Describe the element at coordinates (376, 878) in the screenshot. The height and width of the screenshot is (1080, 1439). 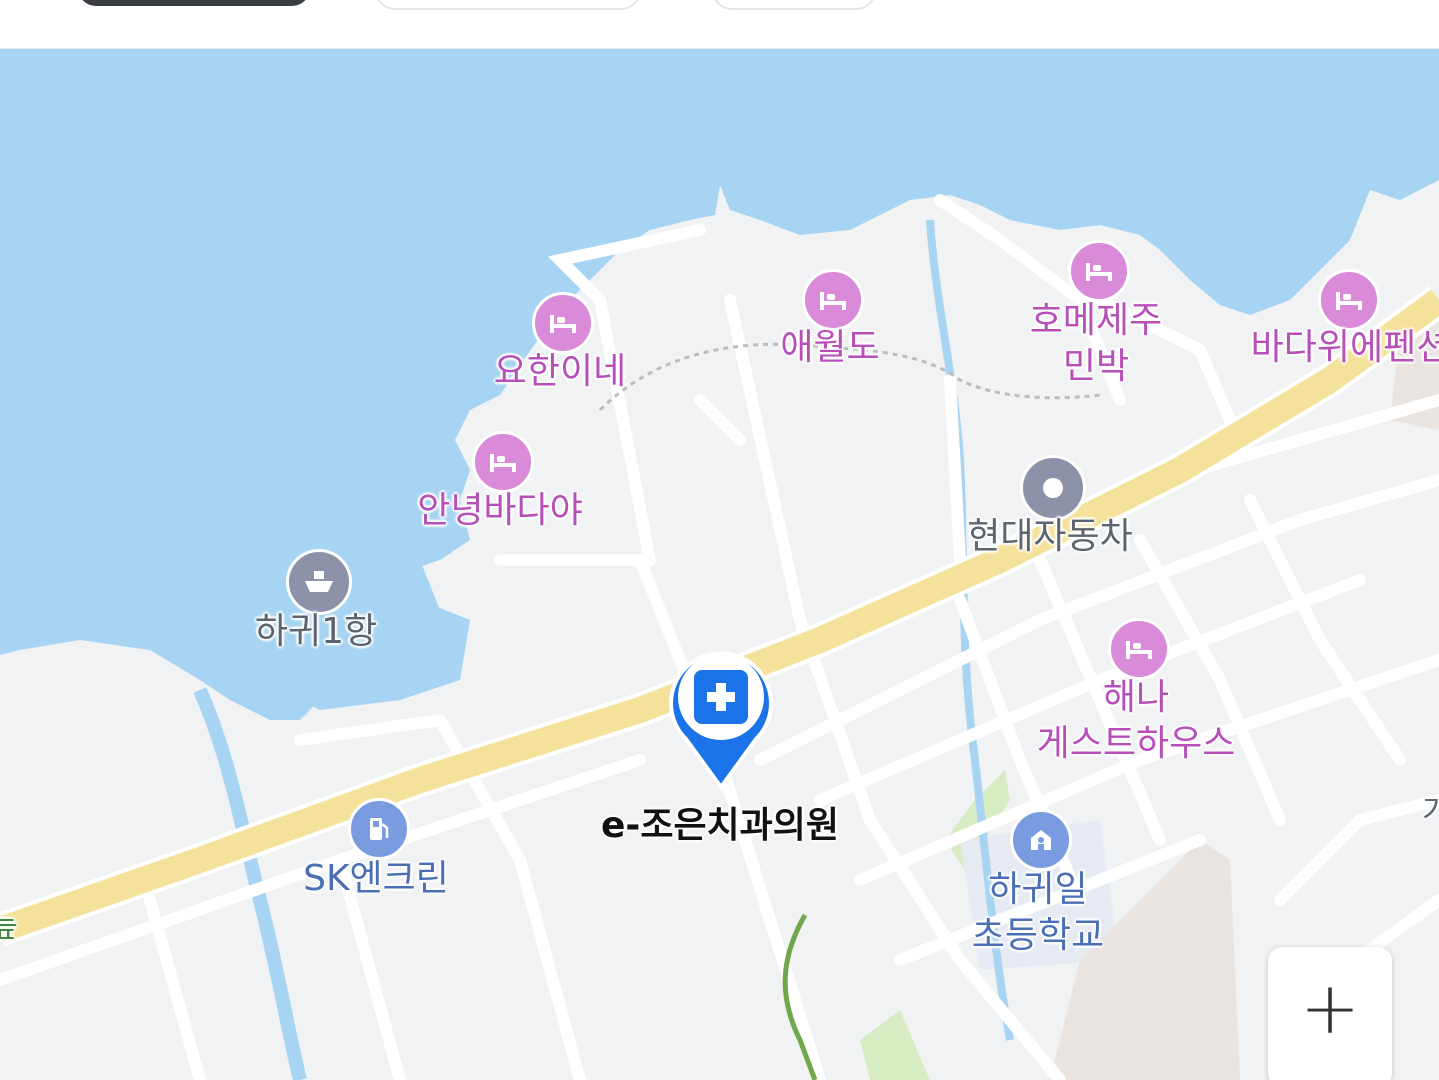
I see `poi-label: SK엔크린` at that location.